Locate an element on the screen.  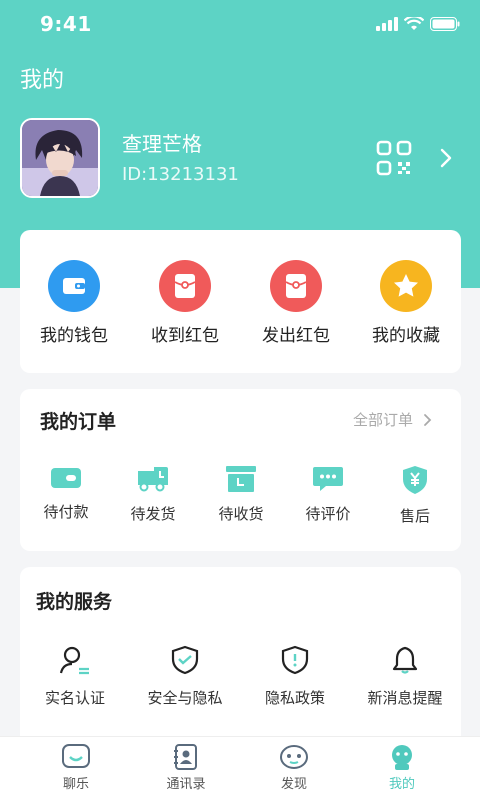
order-pending-review: 待评价 is located at coordinates (328, 494).